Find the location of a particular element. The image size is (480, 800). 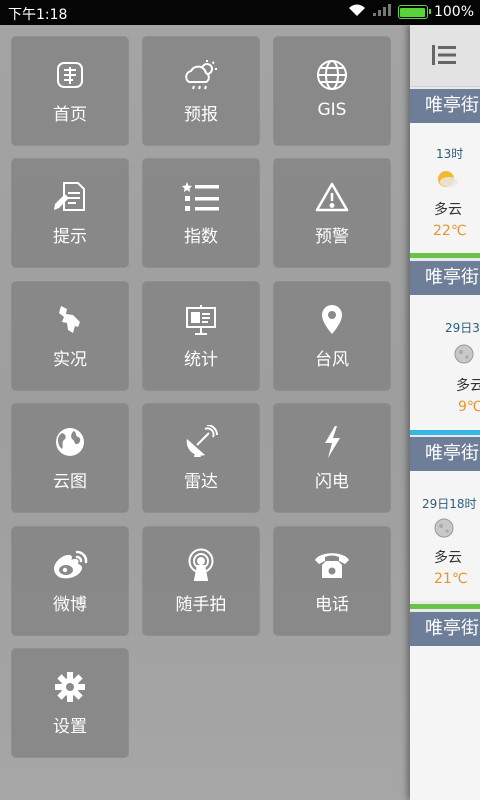

weather-card: 29日3 多云 9℃ is located at coordinates (445, 364).